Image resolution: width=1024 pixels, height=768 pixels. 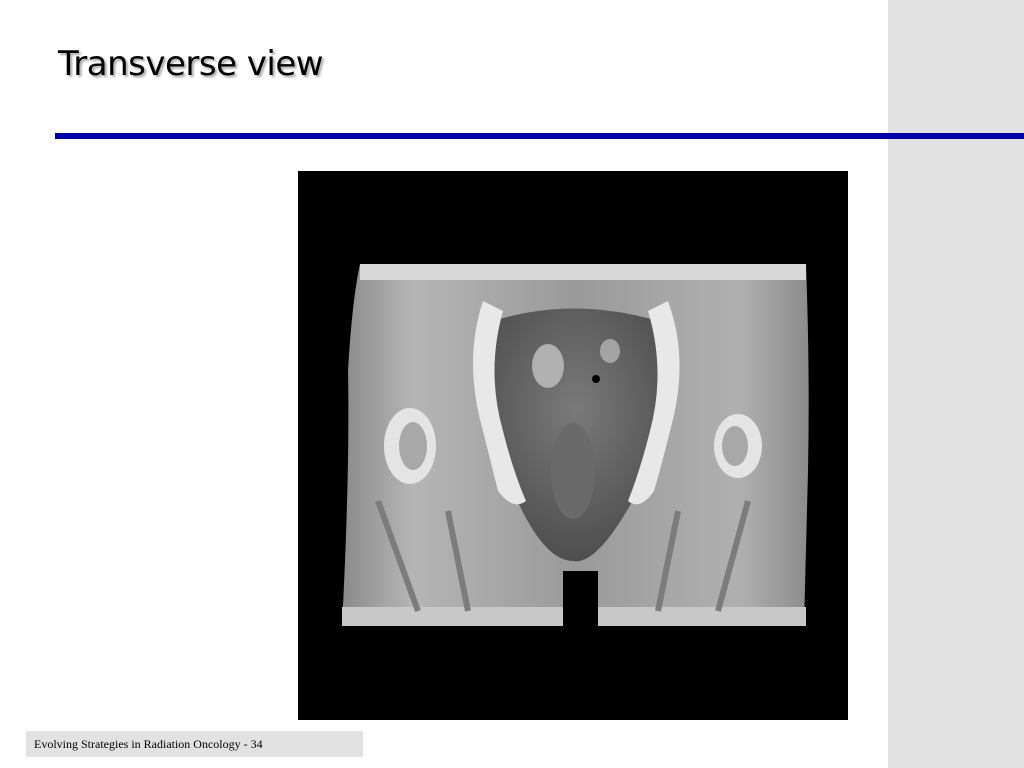 What do you see at coordinates (956, 384) in the screenshot?
I see `side-panel` at bounding box center [956, 384].